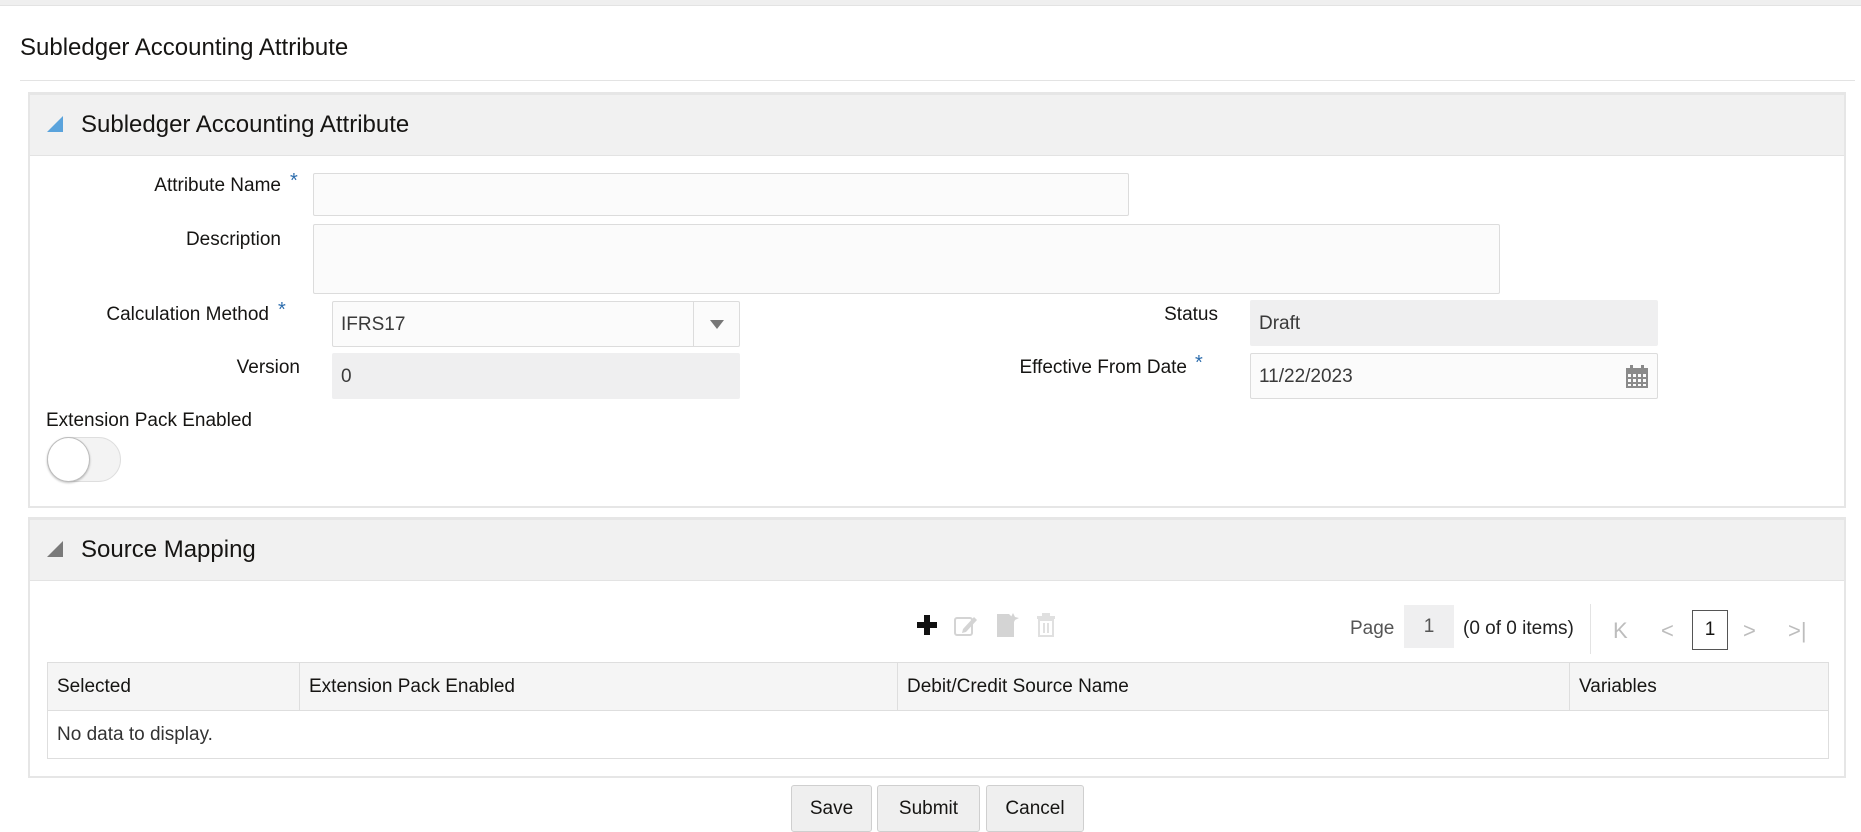  Describe the element at coordinates (1667, 631) in the screenshot. I see `previous-page-icon: <` at that location.